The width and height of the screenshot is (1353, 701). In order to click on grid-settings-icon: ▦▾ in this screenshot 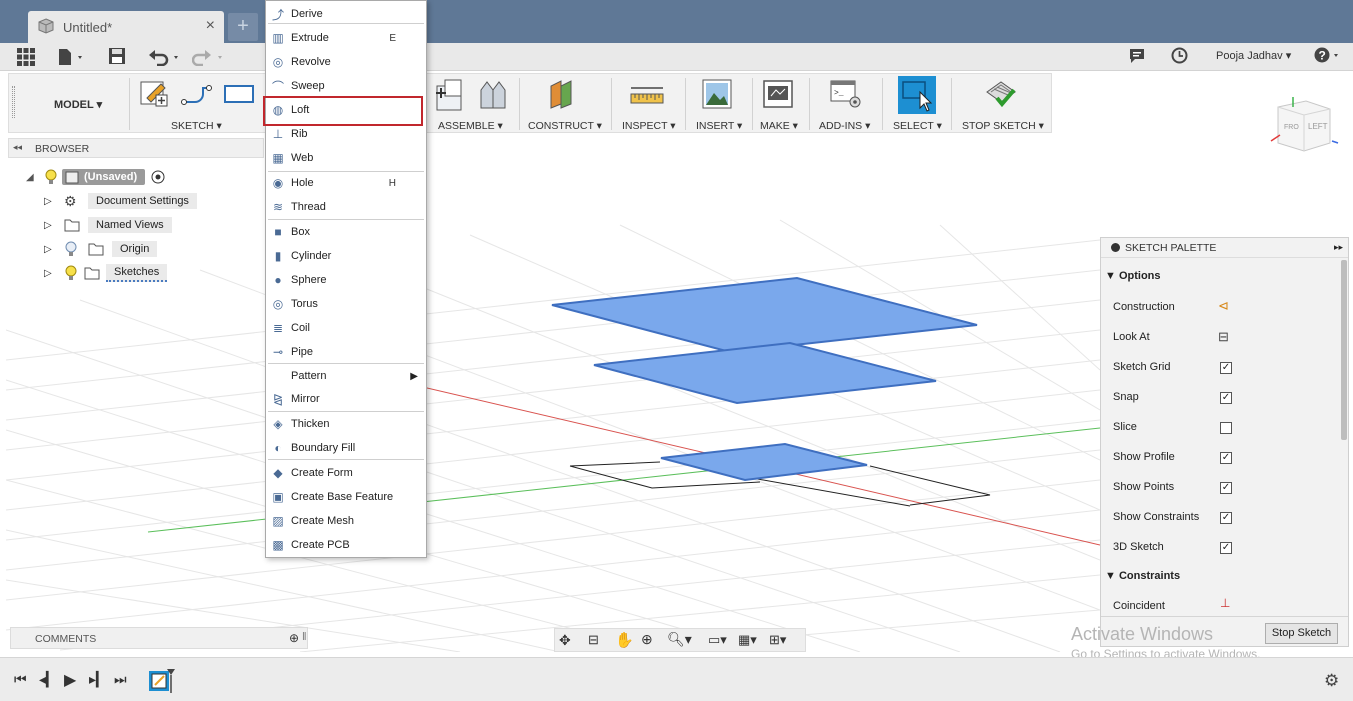, I will do `click(747, 640)`.